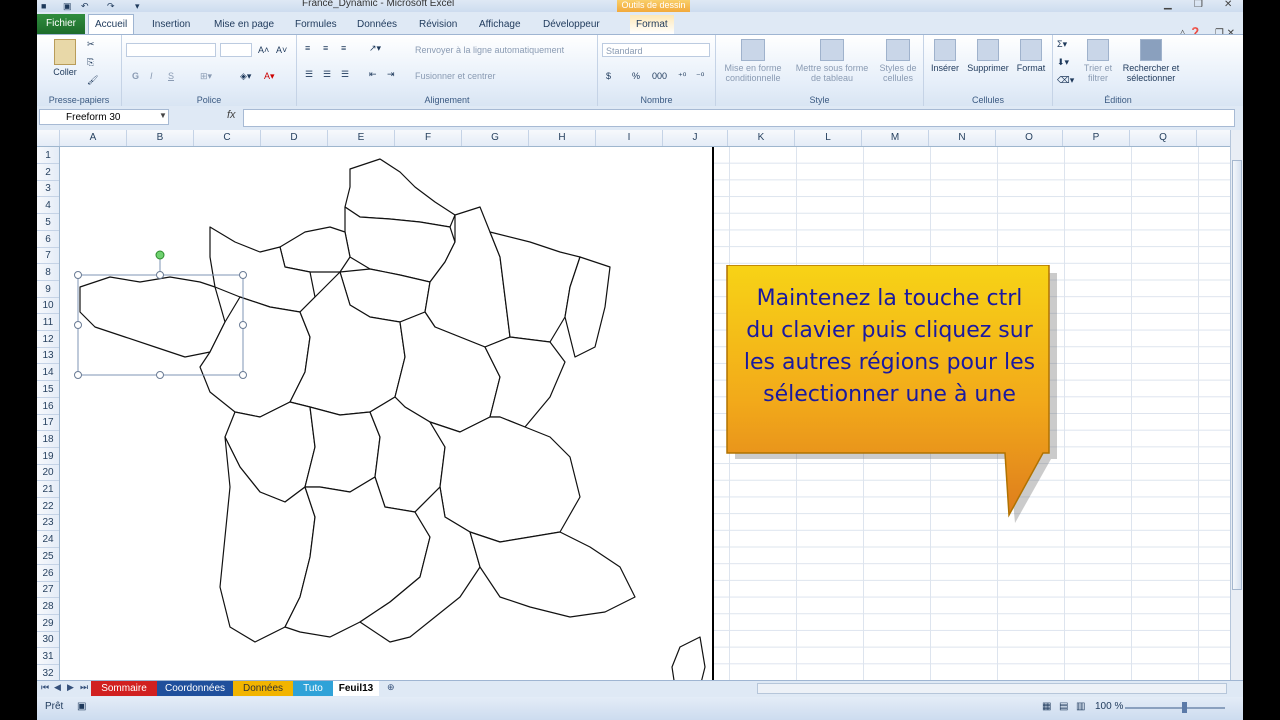 This screenshot has width=1280, height=720. What do you see at coordinates (91, 44) in the screenshot?
I see `cut-icon: ✂` at bounding box center [91, 44].